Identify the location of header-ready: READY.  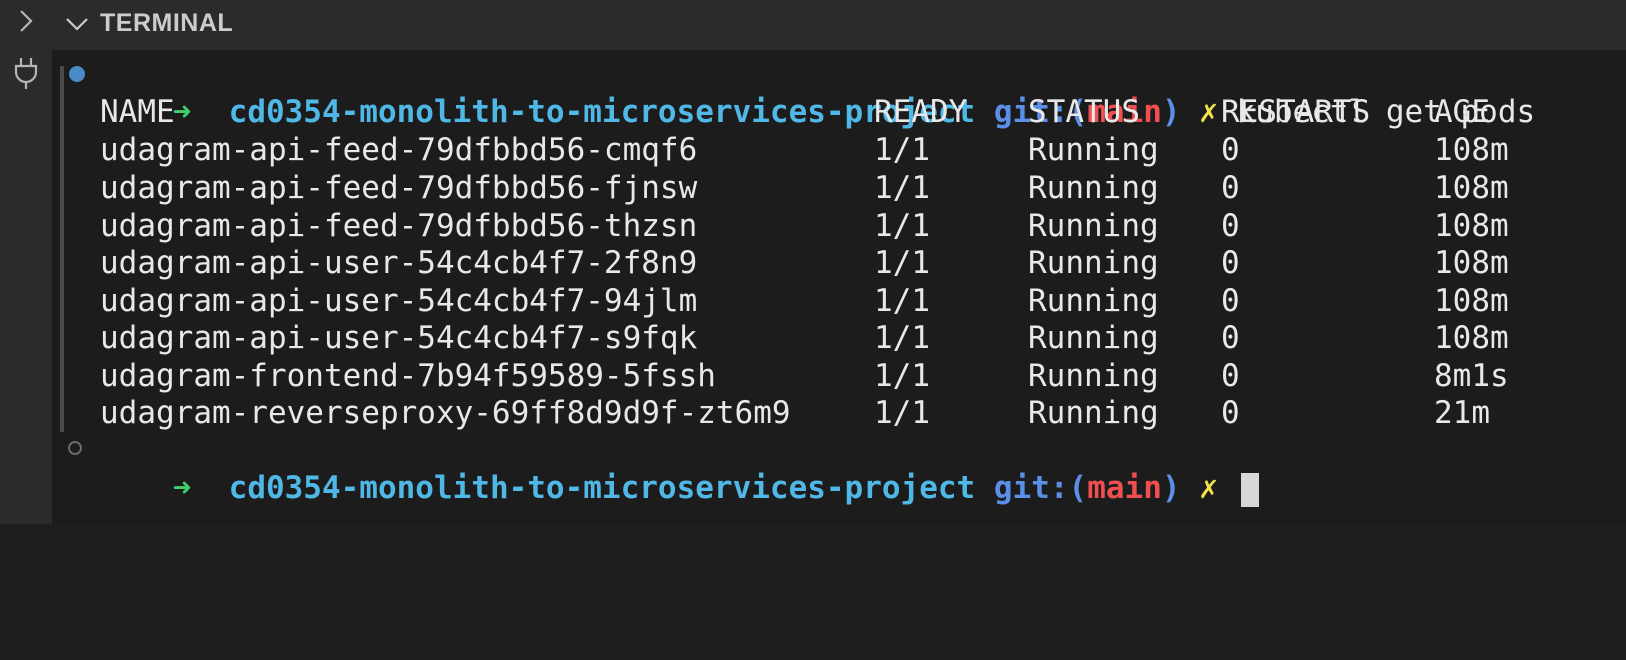
(921, 112).